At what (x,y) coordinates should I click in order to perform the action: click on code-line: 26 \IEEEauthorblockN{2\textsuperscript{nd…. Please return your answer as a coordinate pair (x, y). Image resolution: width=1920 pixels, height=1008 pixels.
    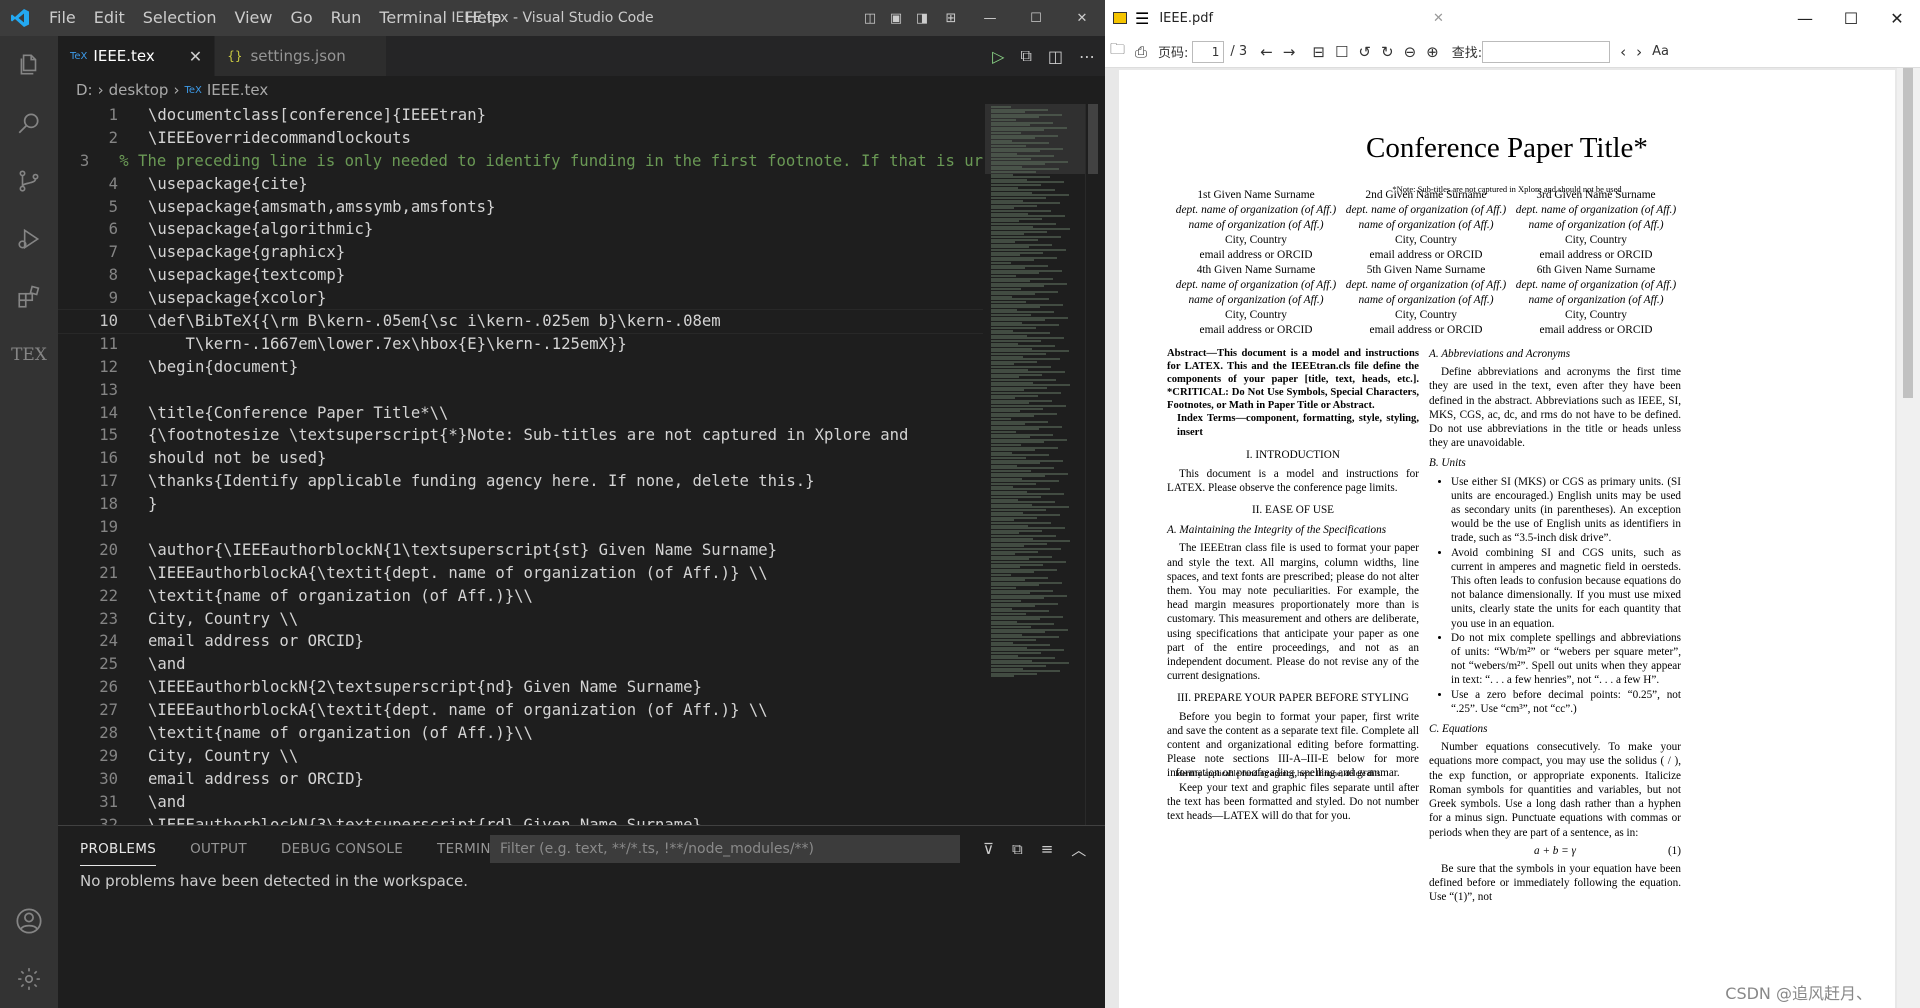
    Looking at the image, I should click on (520, 687).